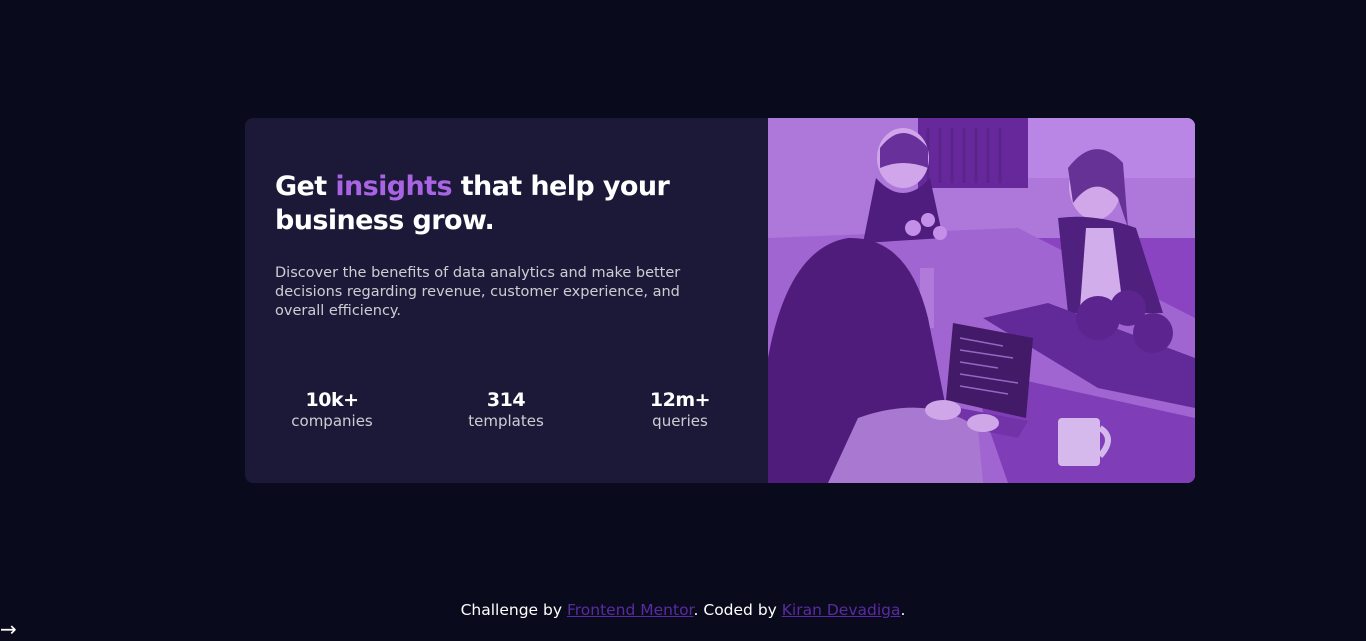 The width and height of the screenshot is (1366, 641). What do you see at coordinates (841, 610) in the screenshot?
I see `author-link: Kiran Devadiga` at bounding box center [841, 610].